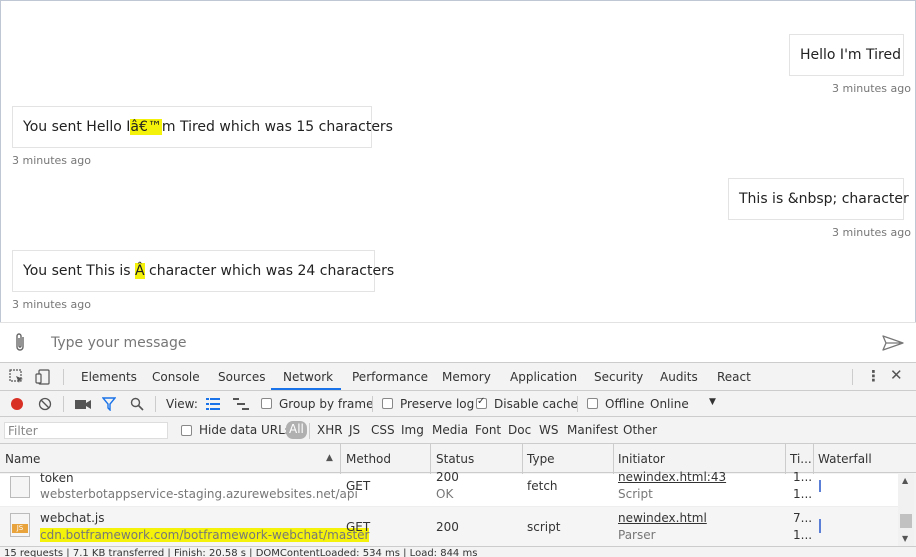  I want to click on user-message: This is &nbsp; character, so click(818, 199).